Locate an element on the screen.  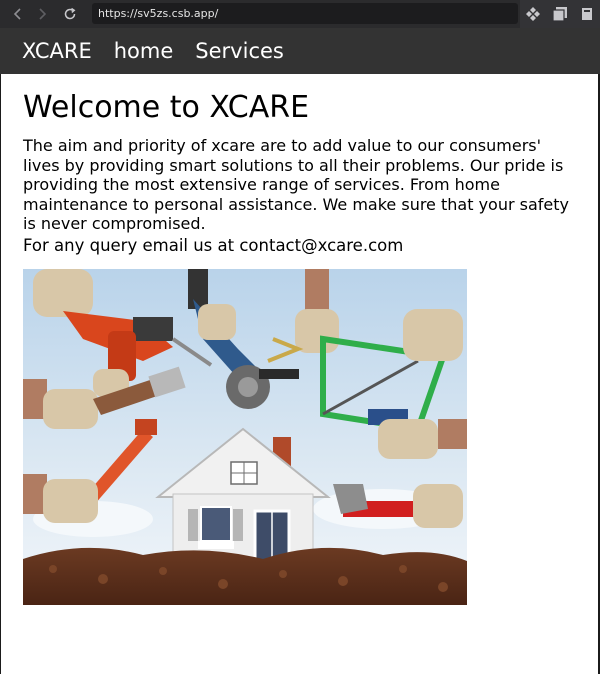
tabs-icon is located at coordinates (560, 14).